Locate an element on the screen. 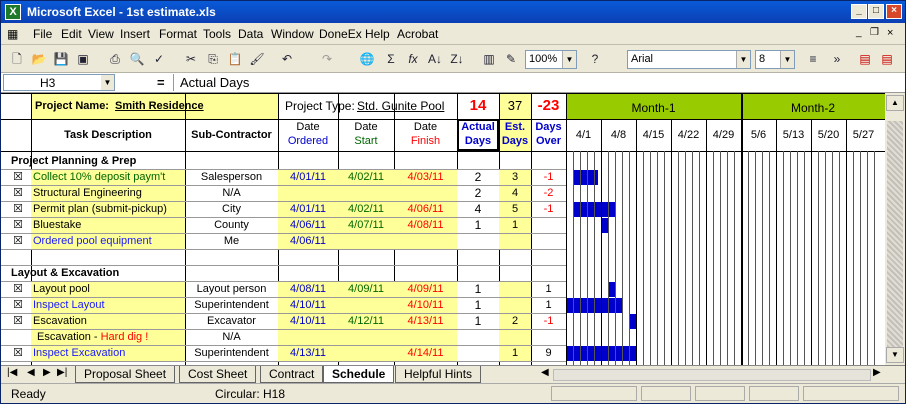 Image resolution: width=906 pixels, height=404 pixels. week-label-5-6: 5/6 is located at coordinates (758, 135).